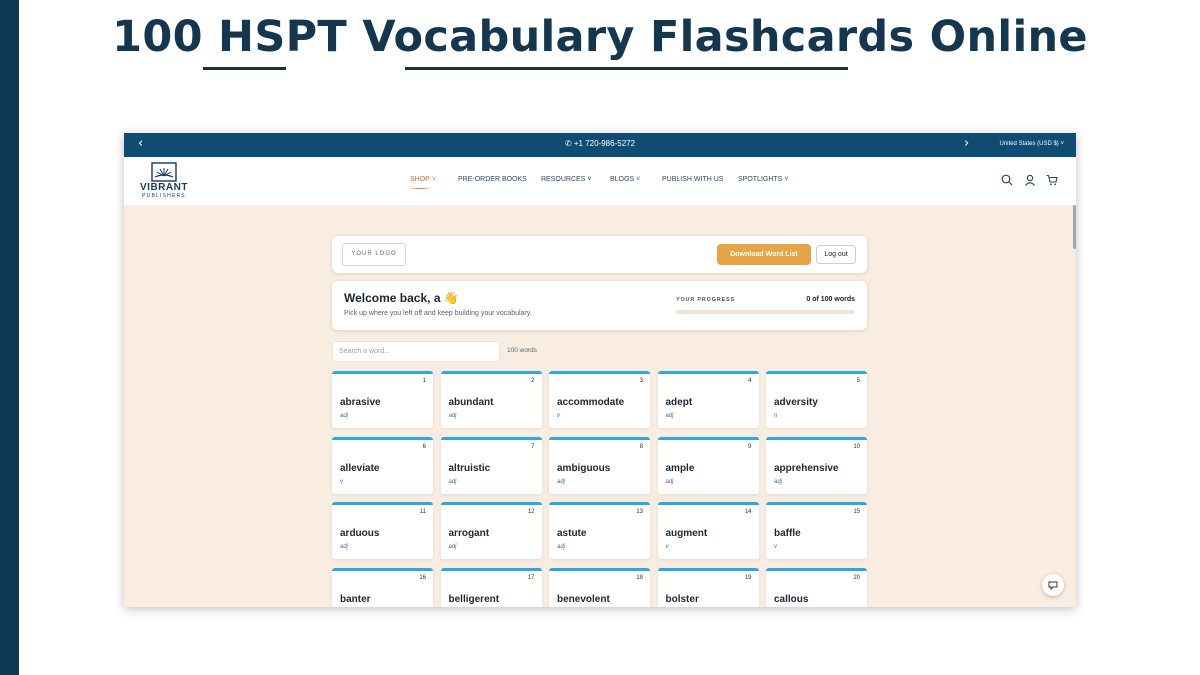  Describe the element at coordinates (599, 254) in the screenshot. I see `app-header-card: YOUR LOGO Download Word List Log out` at that location.